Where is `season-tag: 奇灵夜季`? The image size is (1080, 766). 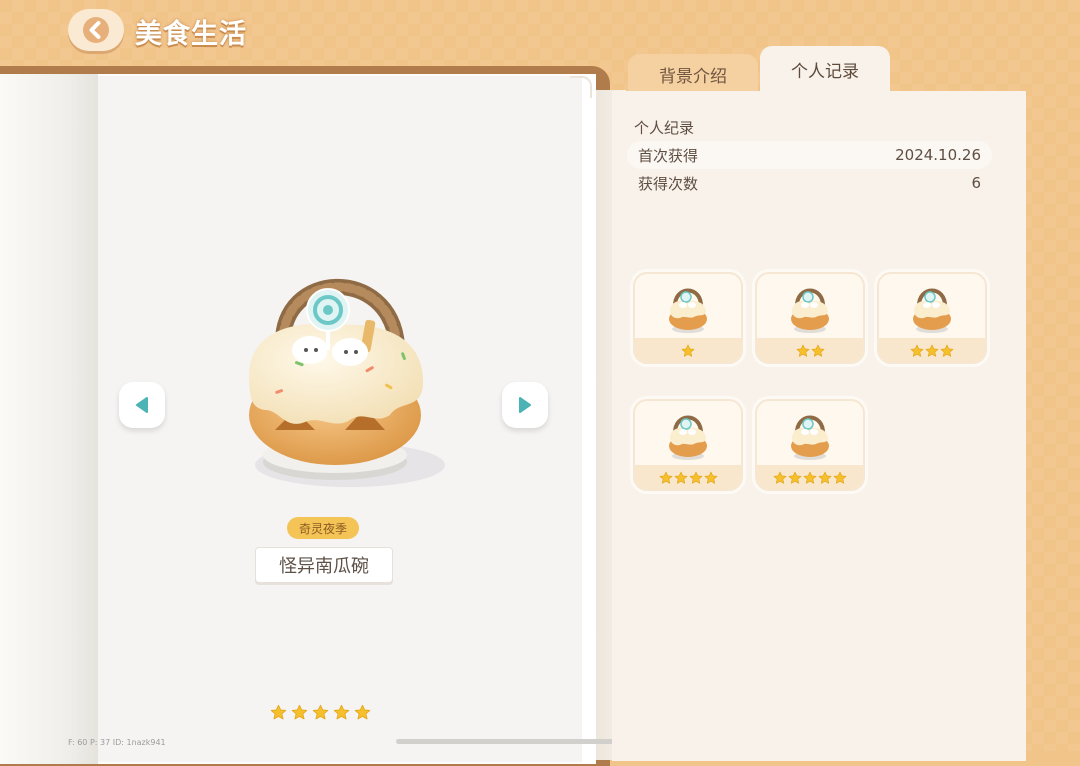 season-tag: 奇灵夜季 is located at coordinates (323, 528).